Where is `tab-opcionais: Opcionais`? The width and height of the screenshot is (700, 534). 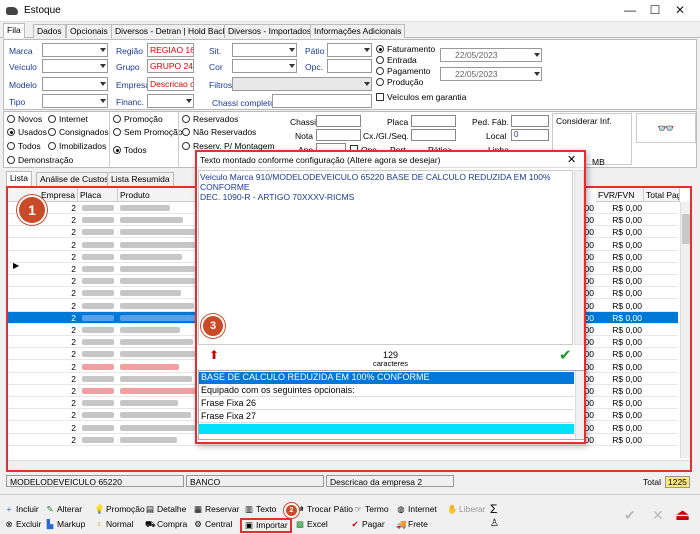 tab-opcionais: Opcionais is located at coordinates (89, 31).